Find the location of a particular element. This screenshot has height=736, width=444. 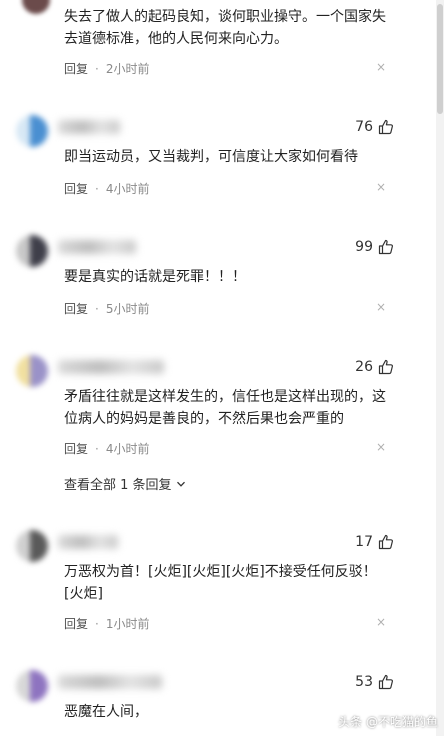

scrollbar-thumb is located at coordinates (440, 59).